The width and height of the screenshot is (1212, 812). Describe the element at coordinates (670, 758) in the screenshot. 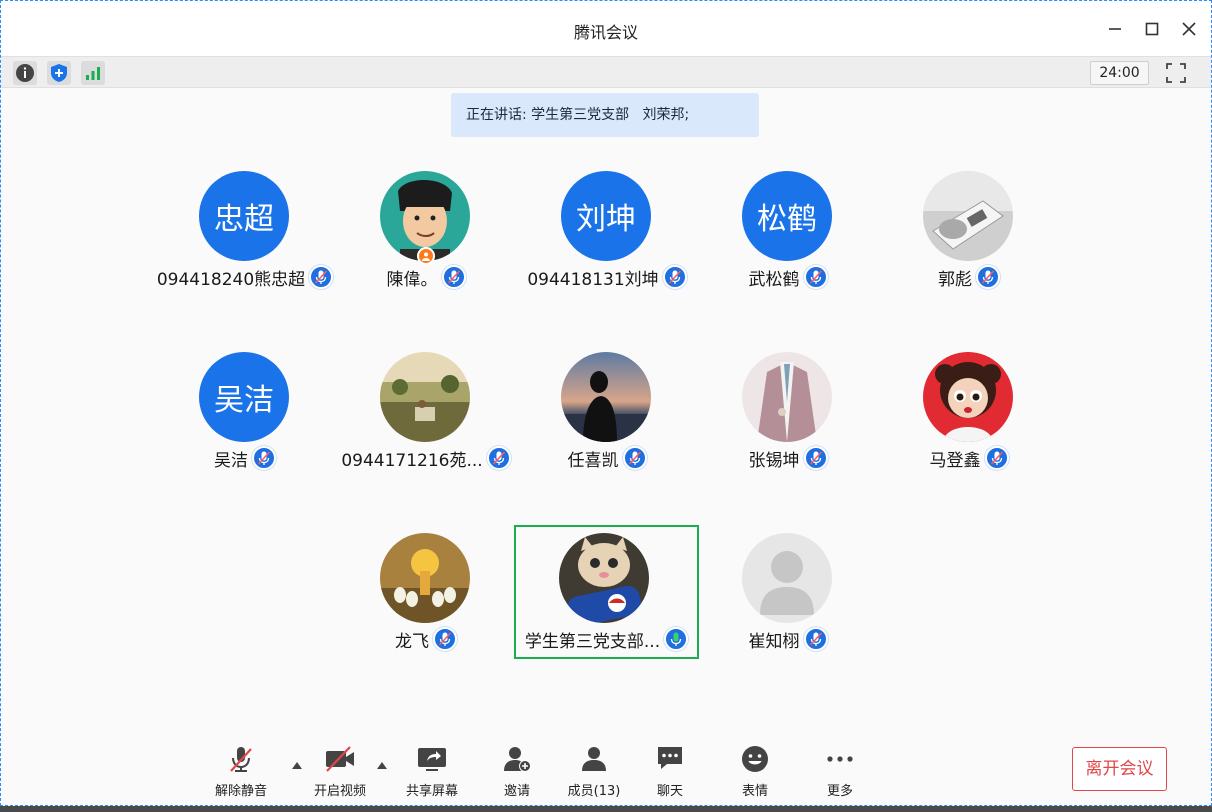

I see `chat-bubble-icon` at that location.